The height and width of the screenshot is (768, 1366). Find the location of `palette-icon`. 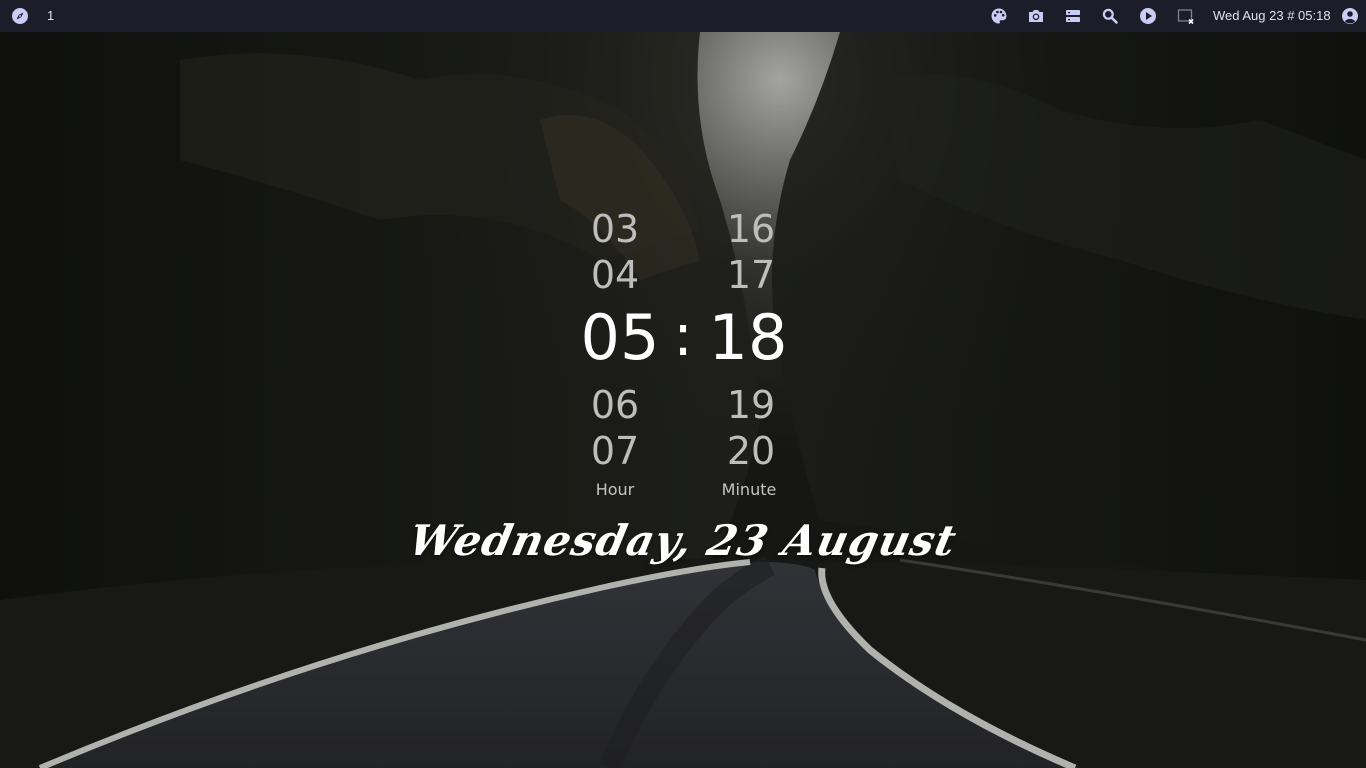

palette-icon is located at coordinates (999, 16).